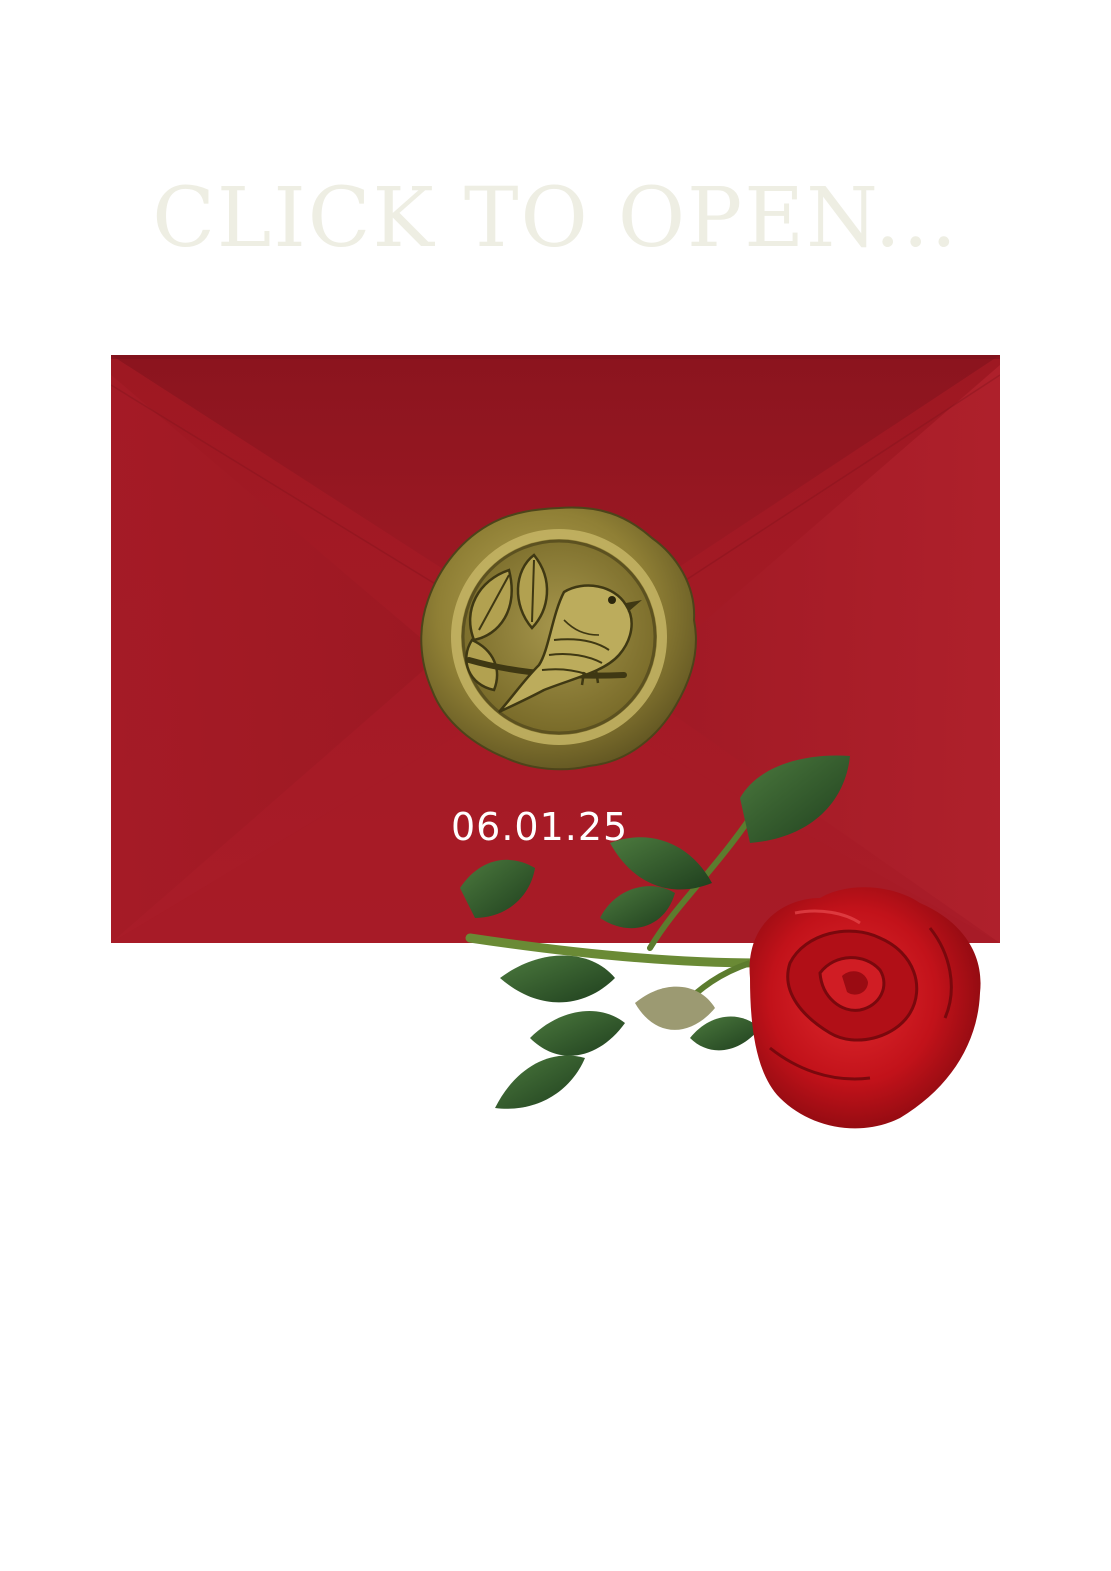 This screenshot has width=1111, height=1571. I want to click on red-rose-icon, so click(722, 943).